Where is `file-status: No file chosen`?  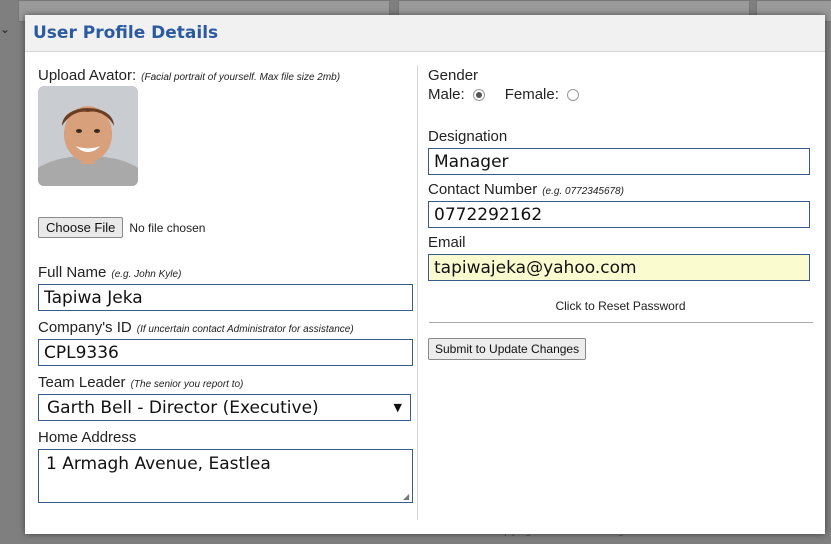 file-status: No file chosen is located at coordinates (167, 227).